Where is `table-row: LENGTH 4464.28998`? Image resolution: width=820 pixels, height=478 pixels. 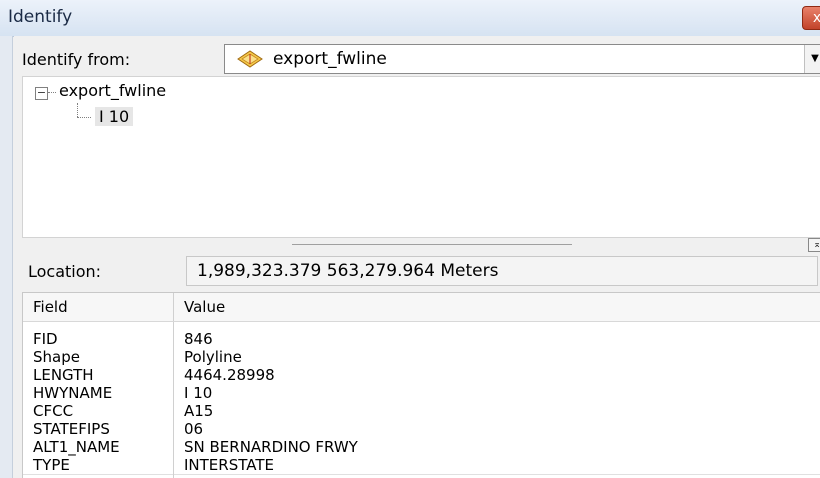
table-row: LENGTH 4464.28998 is located at coordinates (421, 375).